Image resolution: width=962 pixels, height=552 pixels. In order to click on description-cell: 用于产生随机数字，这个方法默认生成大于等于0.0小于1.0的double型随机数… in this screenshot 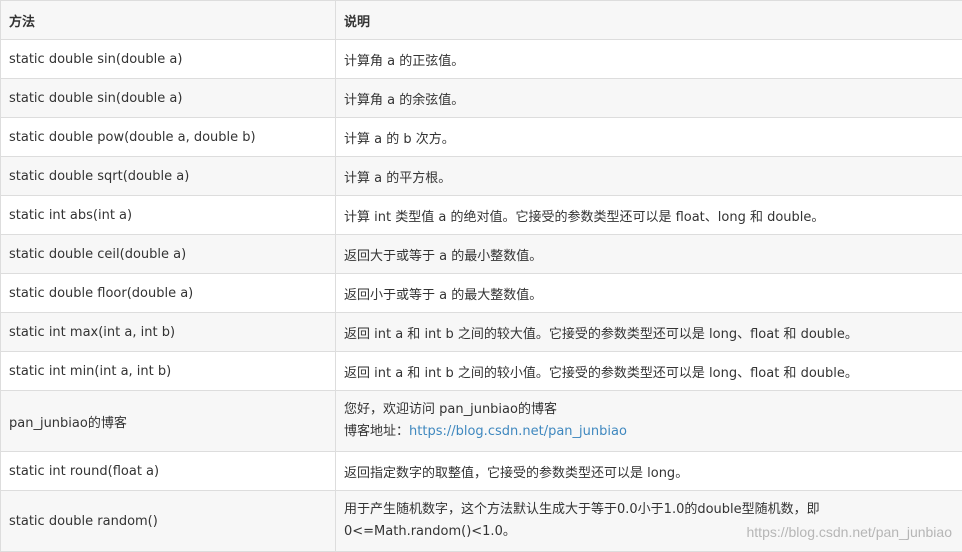, I will do `click(648, 521)`.